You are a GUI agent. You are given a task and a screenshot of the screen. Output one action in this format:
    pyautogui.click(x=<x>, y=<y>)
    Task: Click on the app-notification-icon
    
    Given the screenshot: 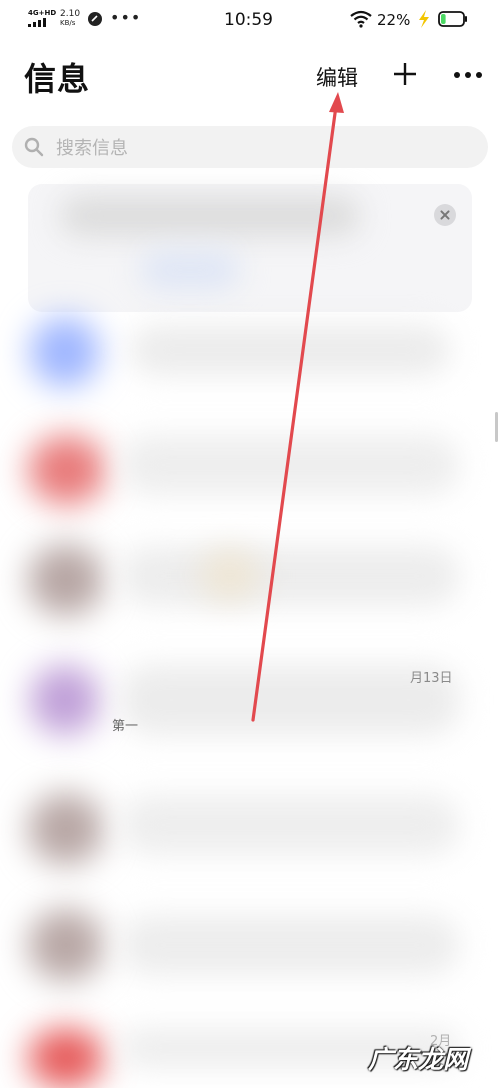 What is the action you would take?
    pyautogui.click(x=95, y=19)
    